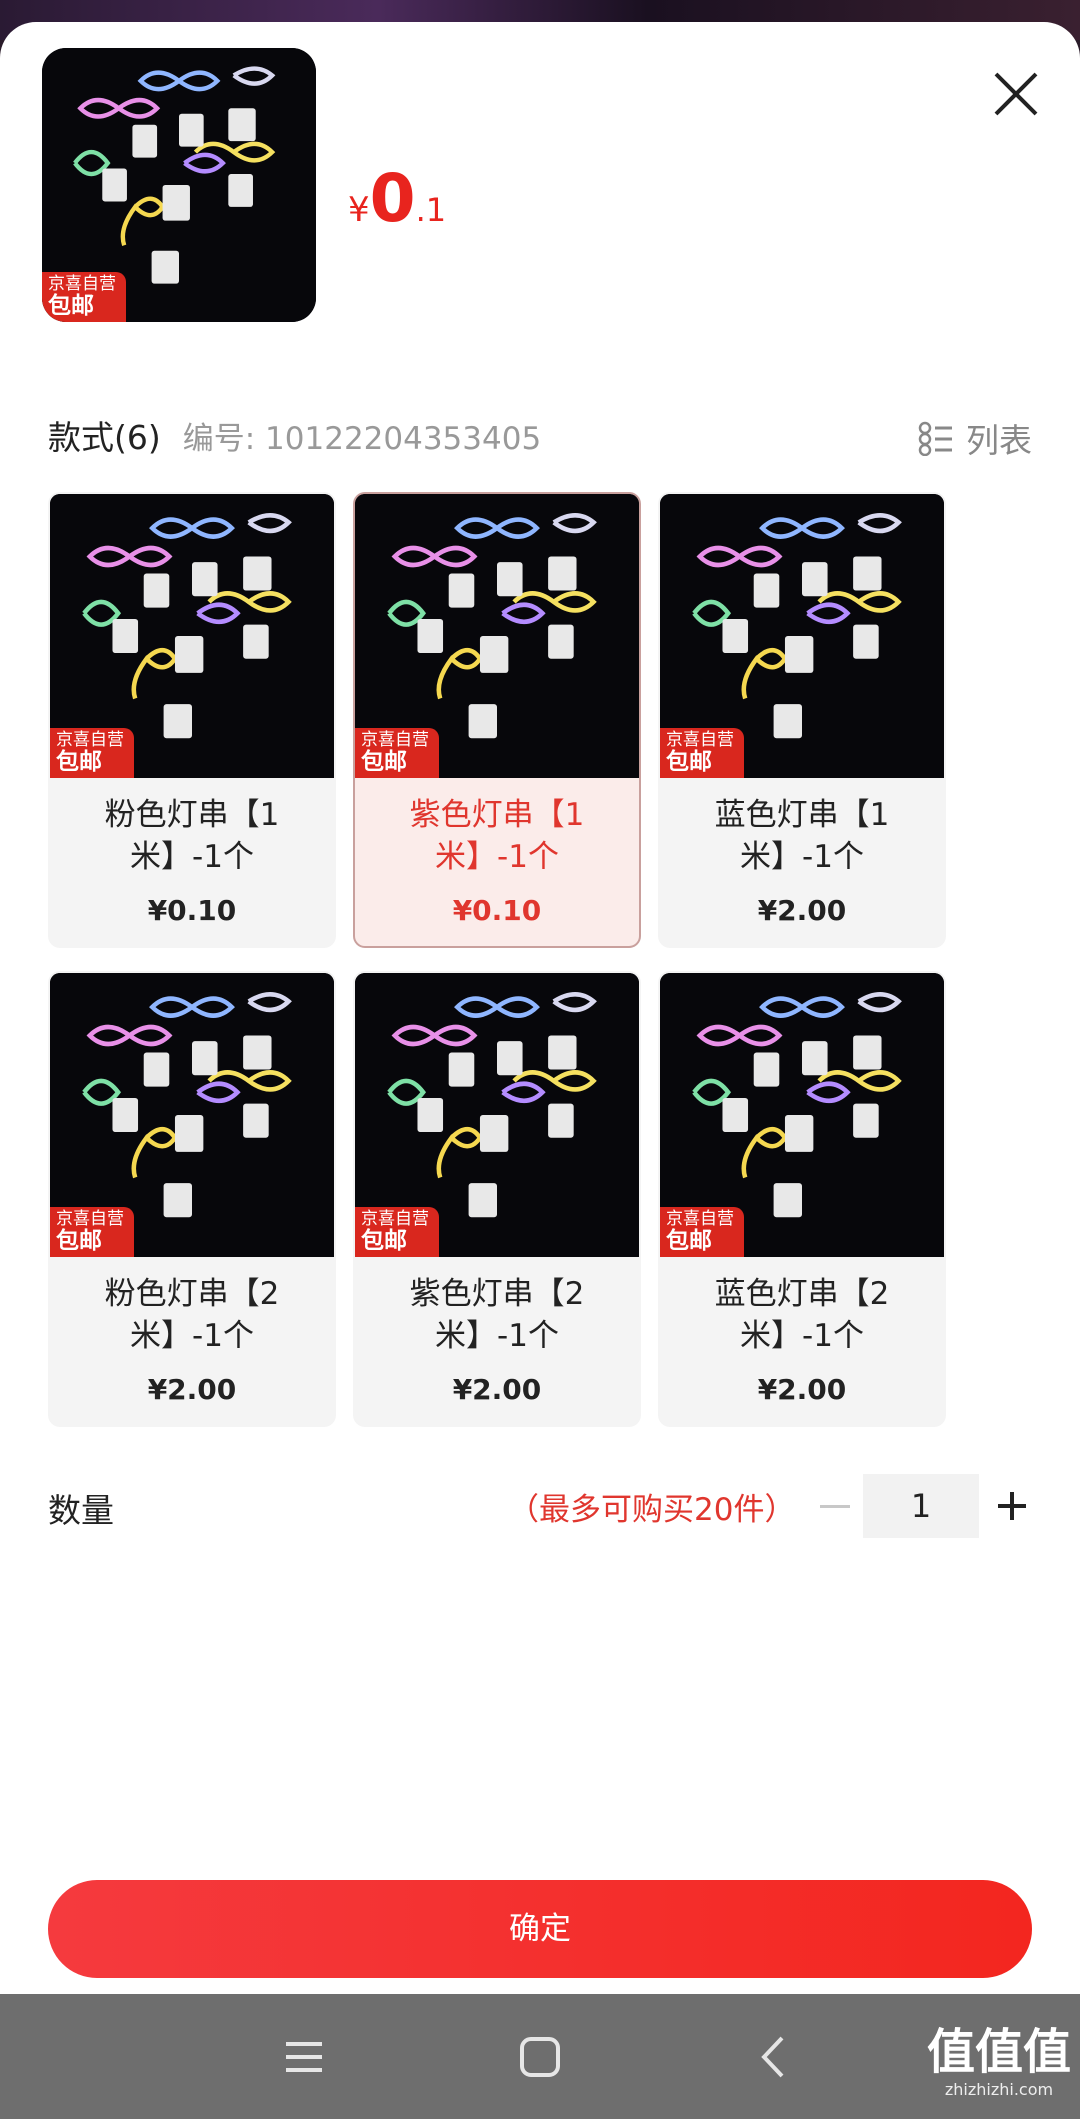 The width and height of the screenshot is (1080, 2119). Describe the element at coordinates (192, 836) in the screenshot. I see `variant-name: 粉色灯串【1米】-1个` at that location.